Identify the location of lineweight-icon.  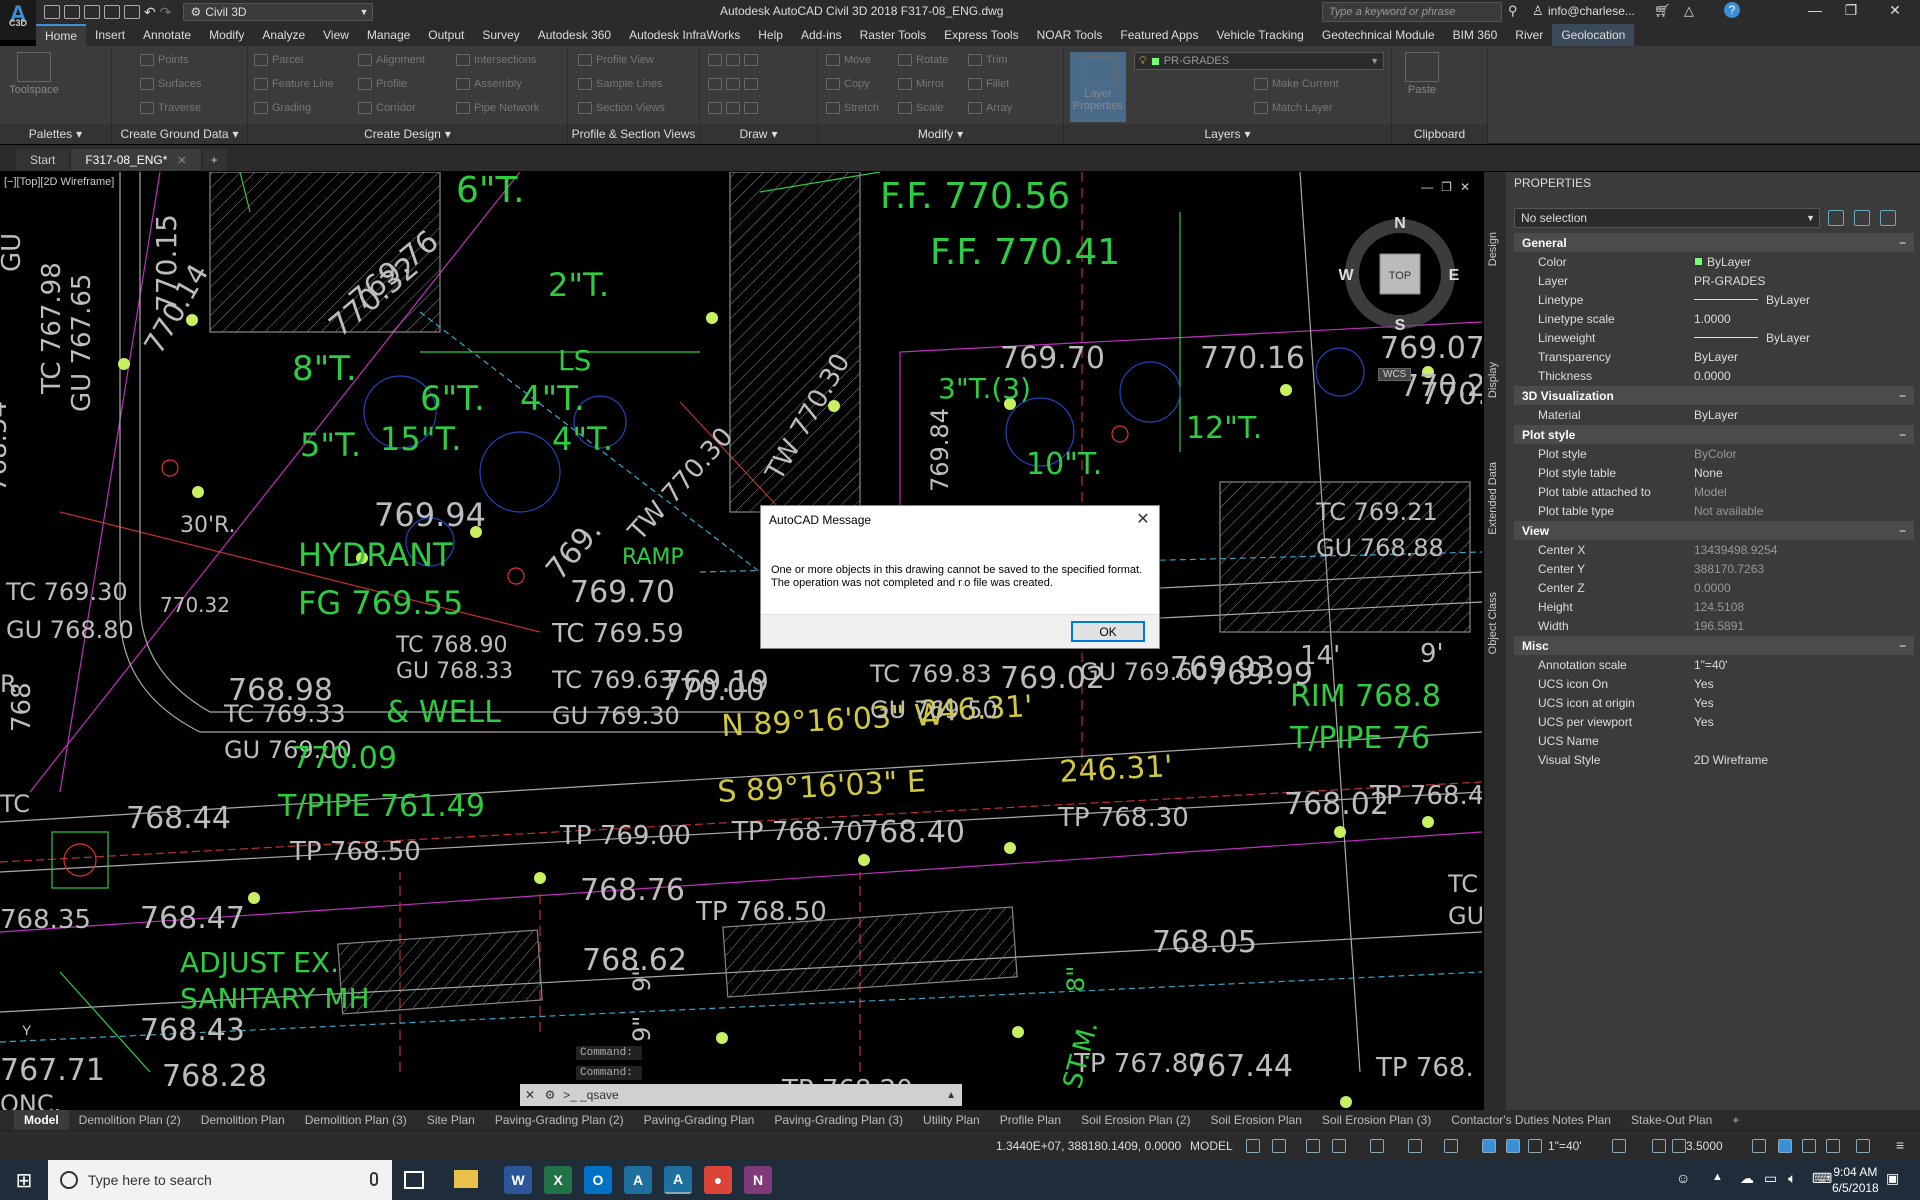
(1415, 1146).